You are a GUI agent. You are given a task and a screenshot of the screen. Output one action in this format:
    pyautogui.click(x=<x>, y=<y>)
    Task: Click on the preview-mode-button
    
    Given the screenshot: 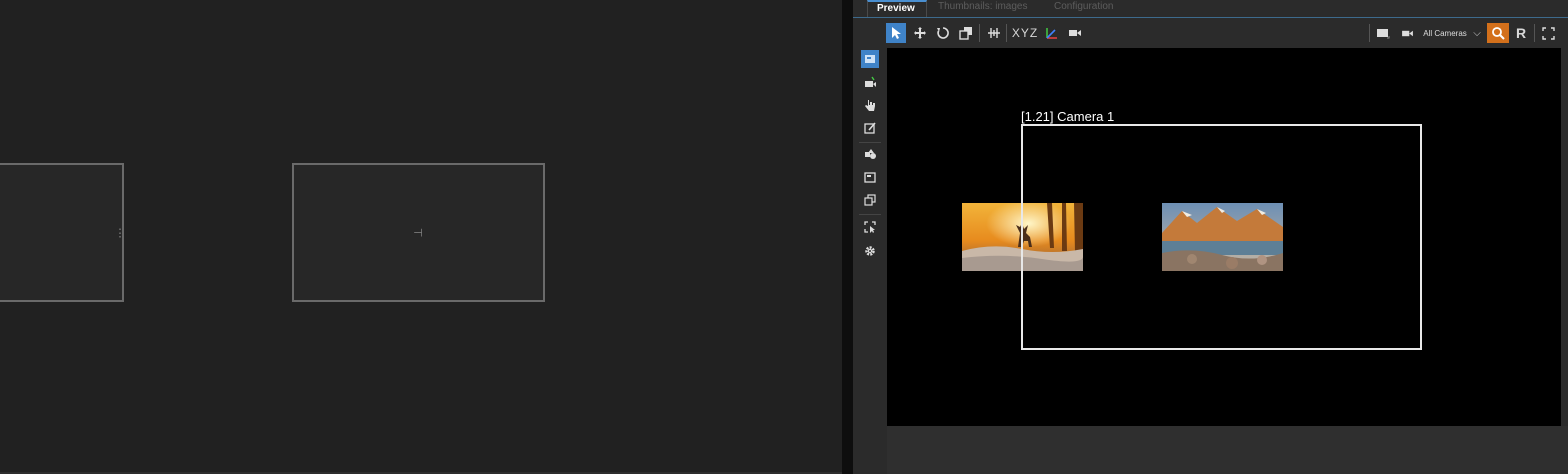 What is the action you would take?
    pyautogui.click(x=870, y=59)
    